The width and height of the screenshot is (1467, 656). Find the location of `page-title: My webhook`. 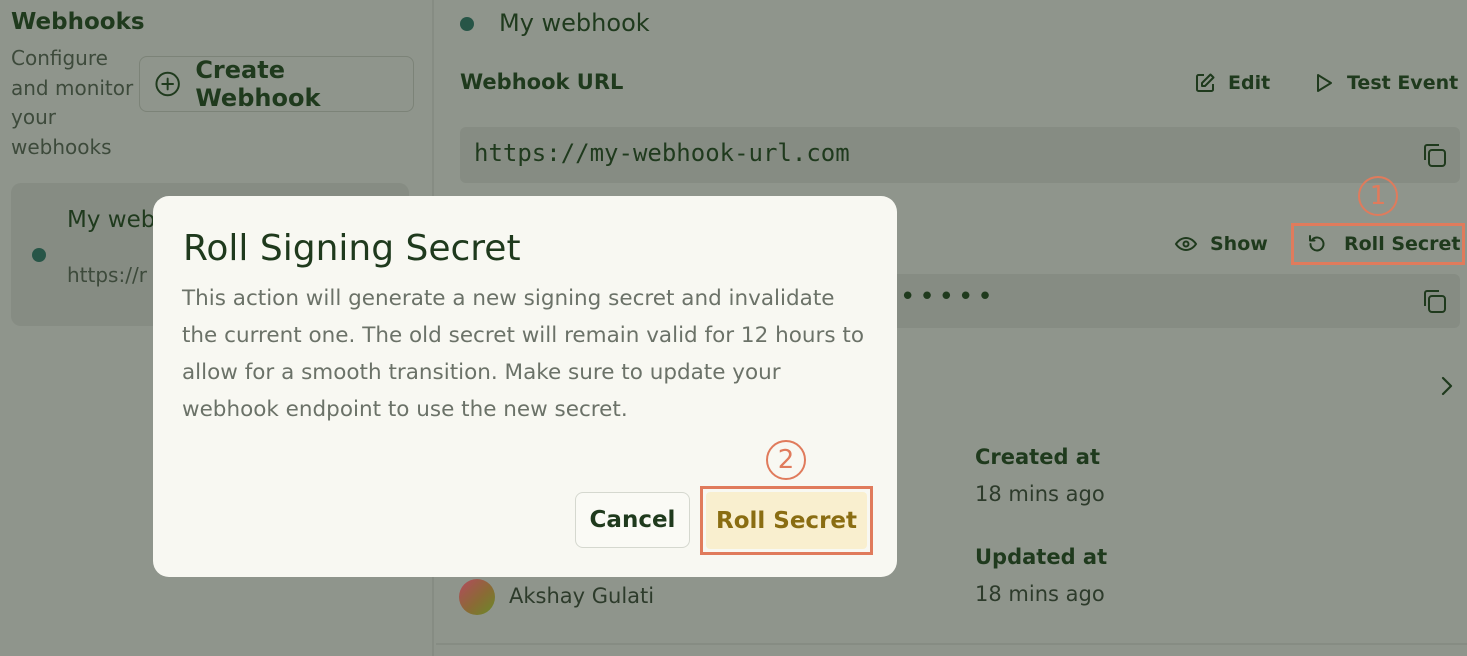

page-title: My webhook is located at coordinates (574, 23).